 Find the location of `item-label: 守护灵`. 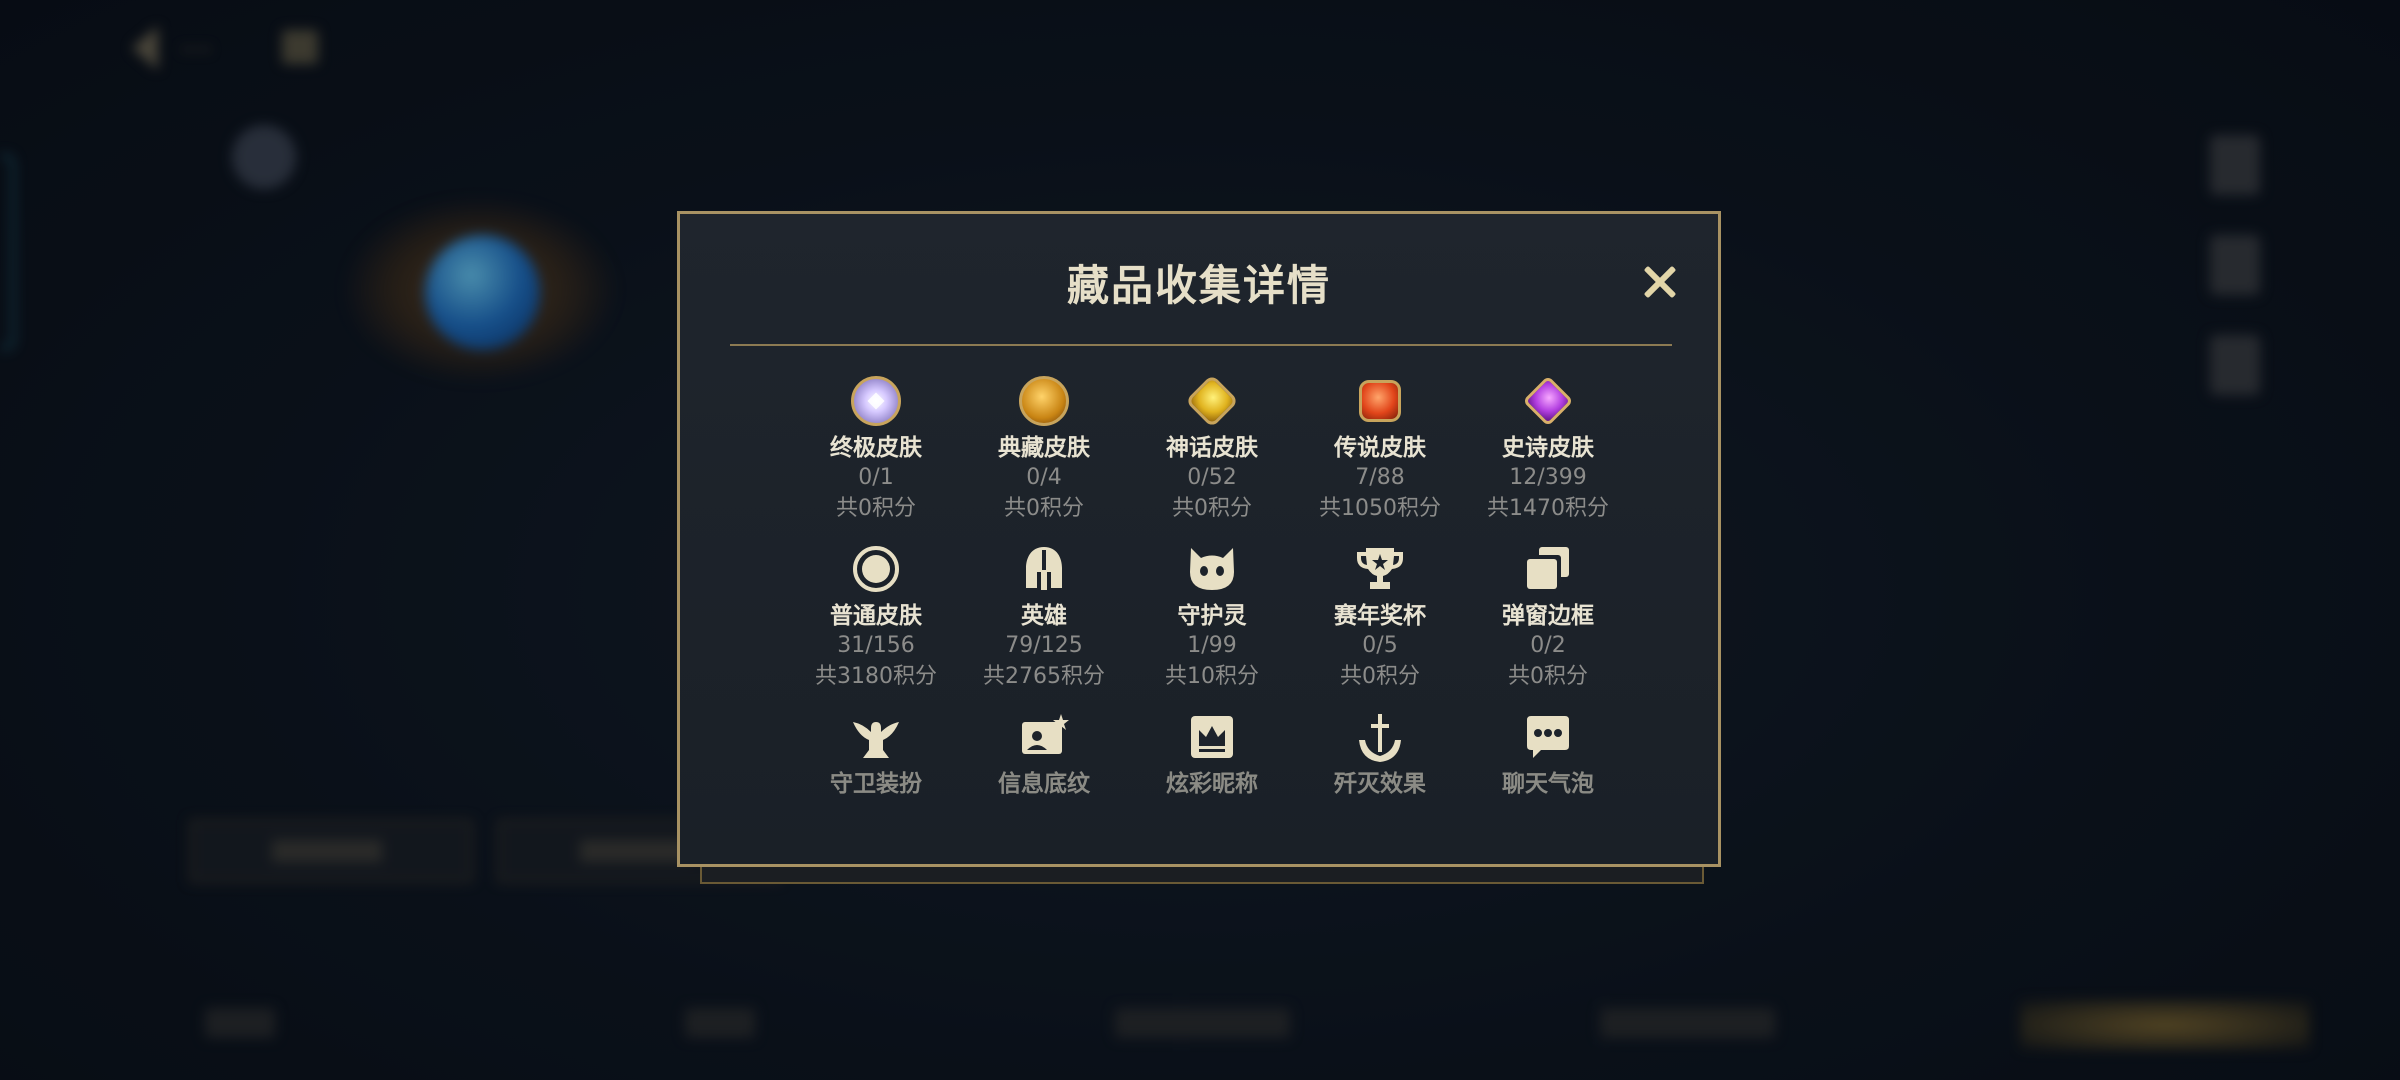

item-label: 守护灵 is located at coordinates (1212, 616).